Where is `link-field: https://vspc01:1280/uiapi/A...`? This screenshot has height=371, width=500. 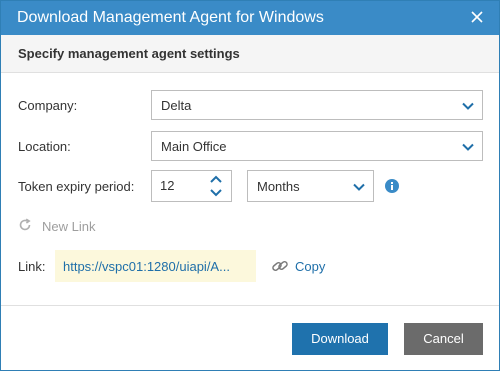 link-field: https://vspc01:1280/uiapi/A... is located at coordinates (155, 266).